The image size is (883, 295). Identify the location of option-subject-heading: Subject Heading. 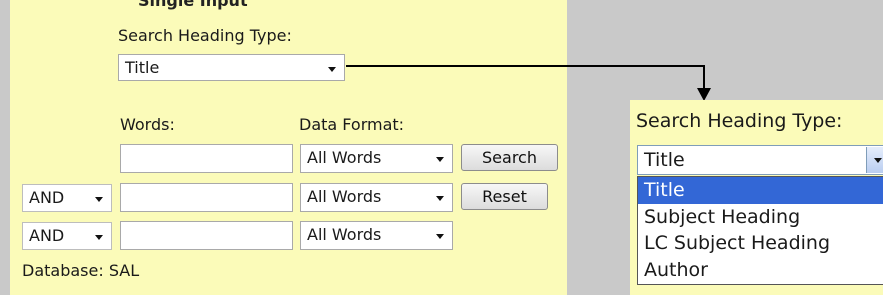
(760, 217).